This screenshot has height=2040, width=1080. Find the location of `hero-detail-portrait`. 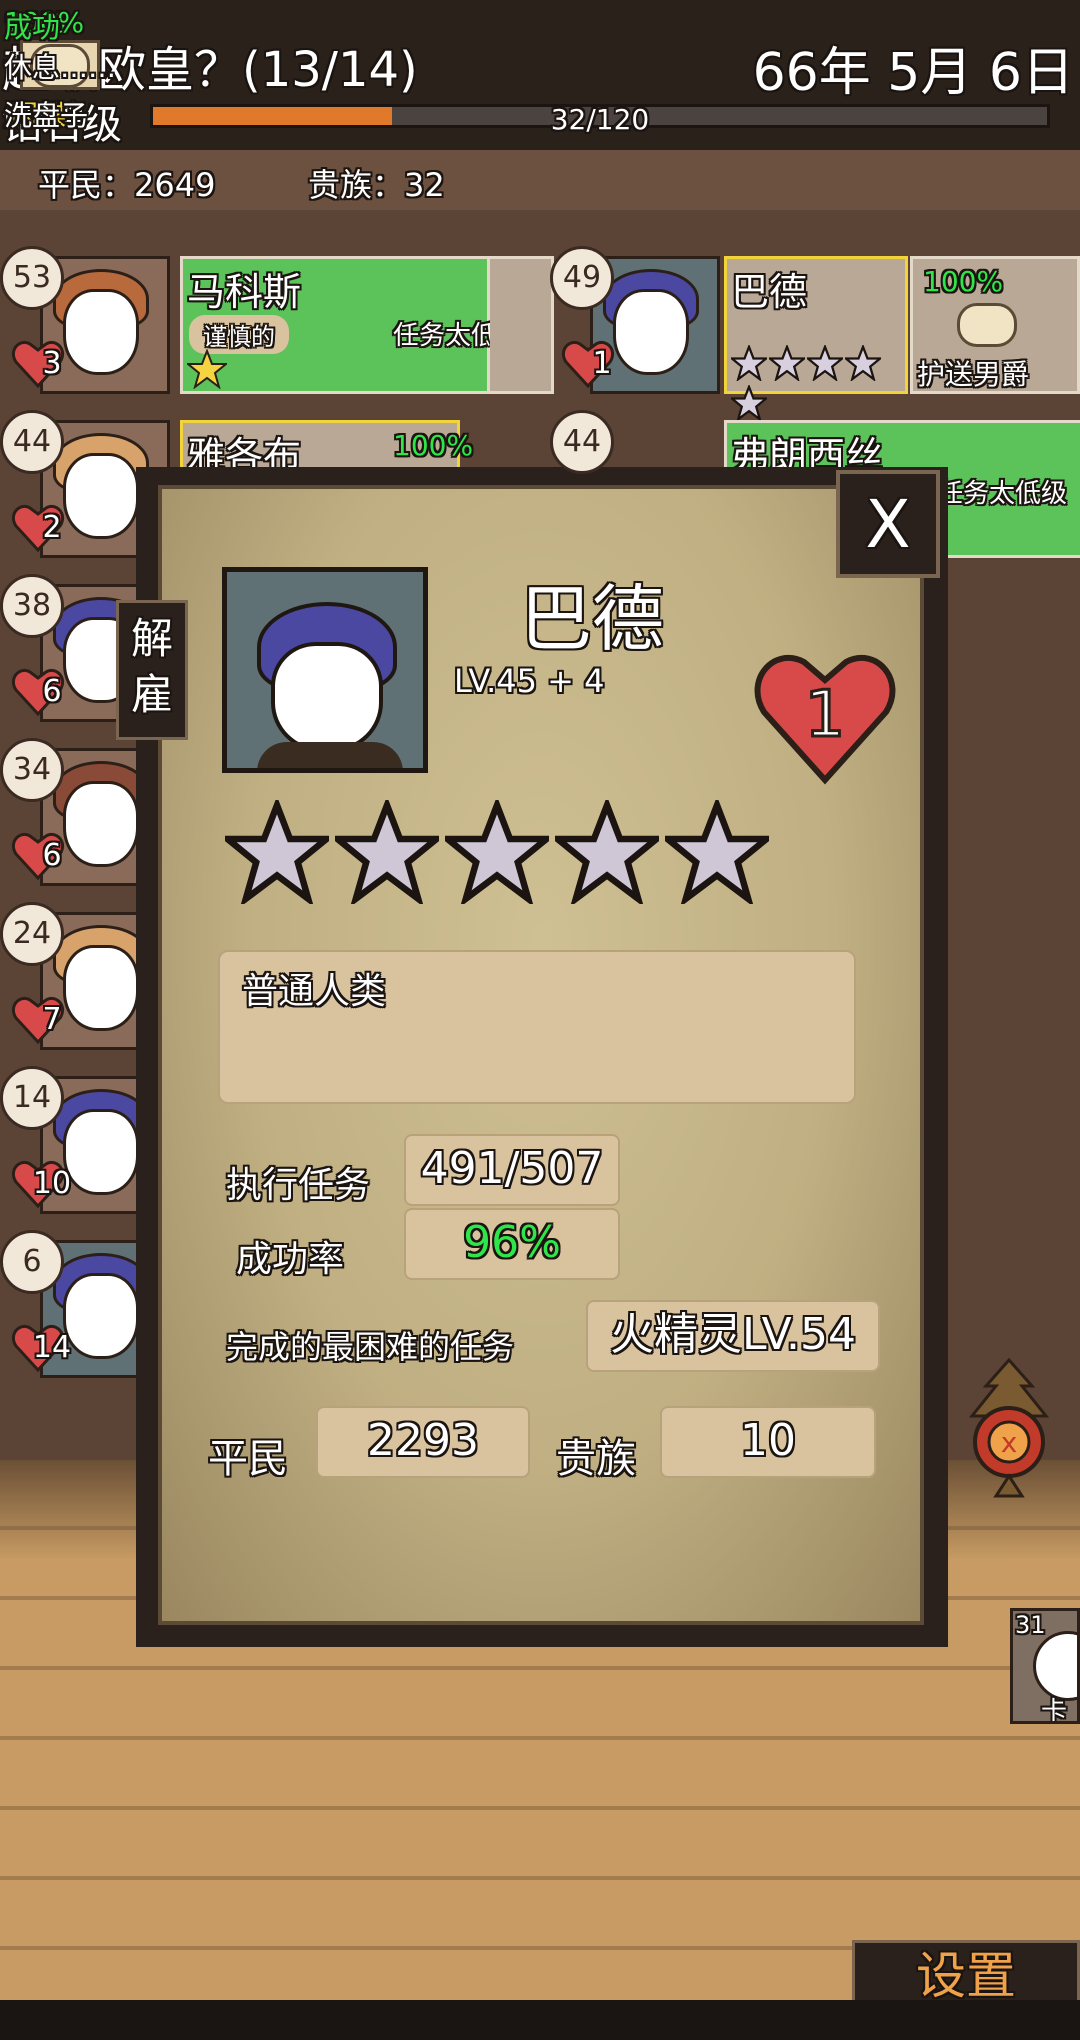

hero-detail-portrait is located at coordinates (325, 670).